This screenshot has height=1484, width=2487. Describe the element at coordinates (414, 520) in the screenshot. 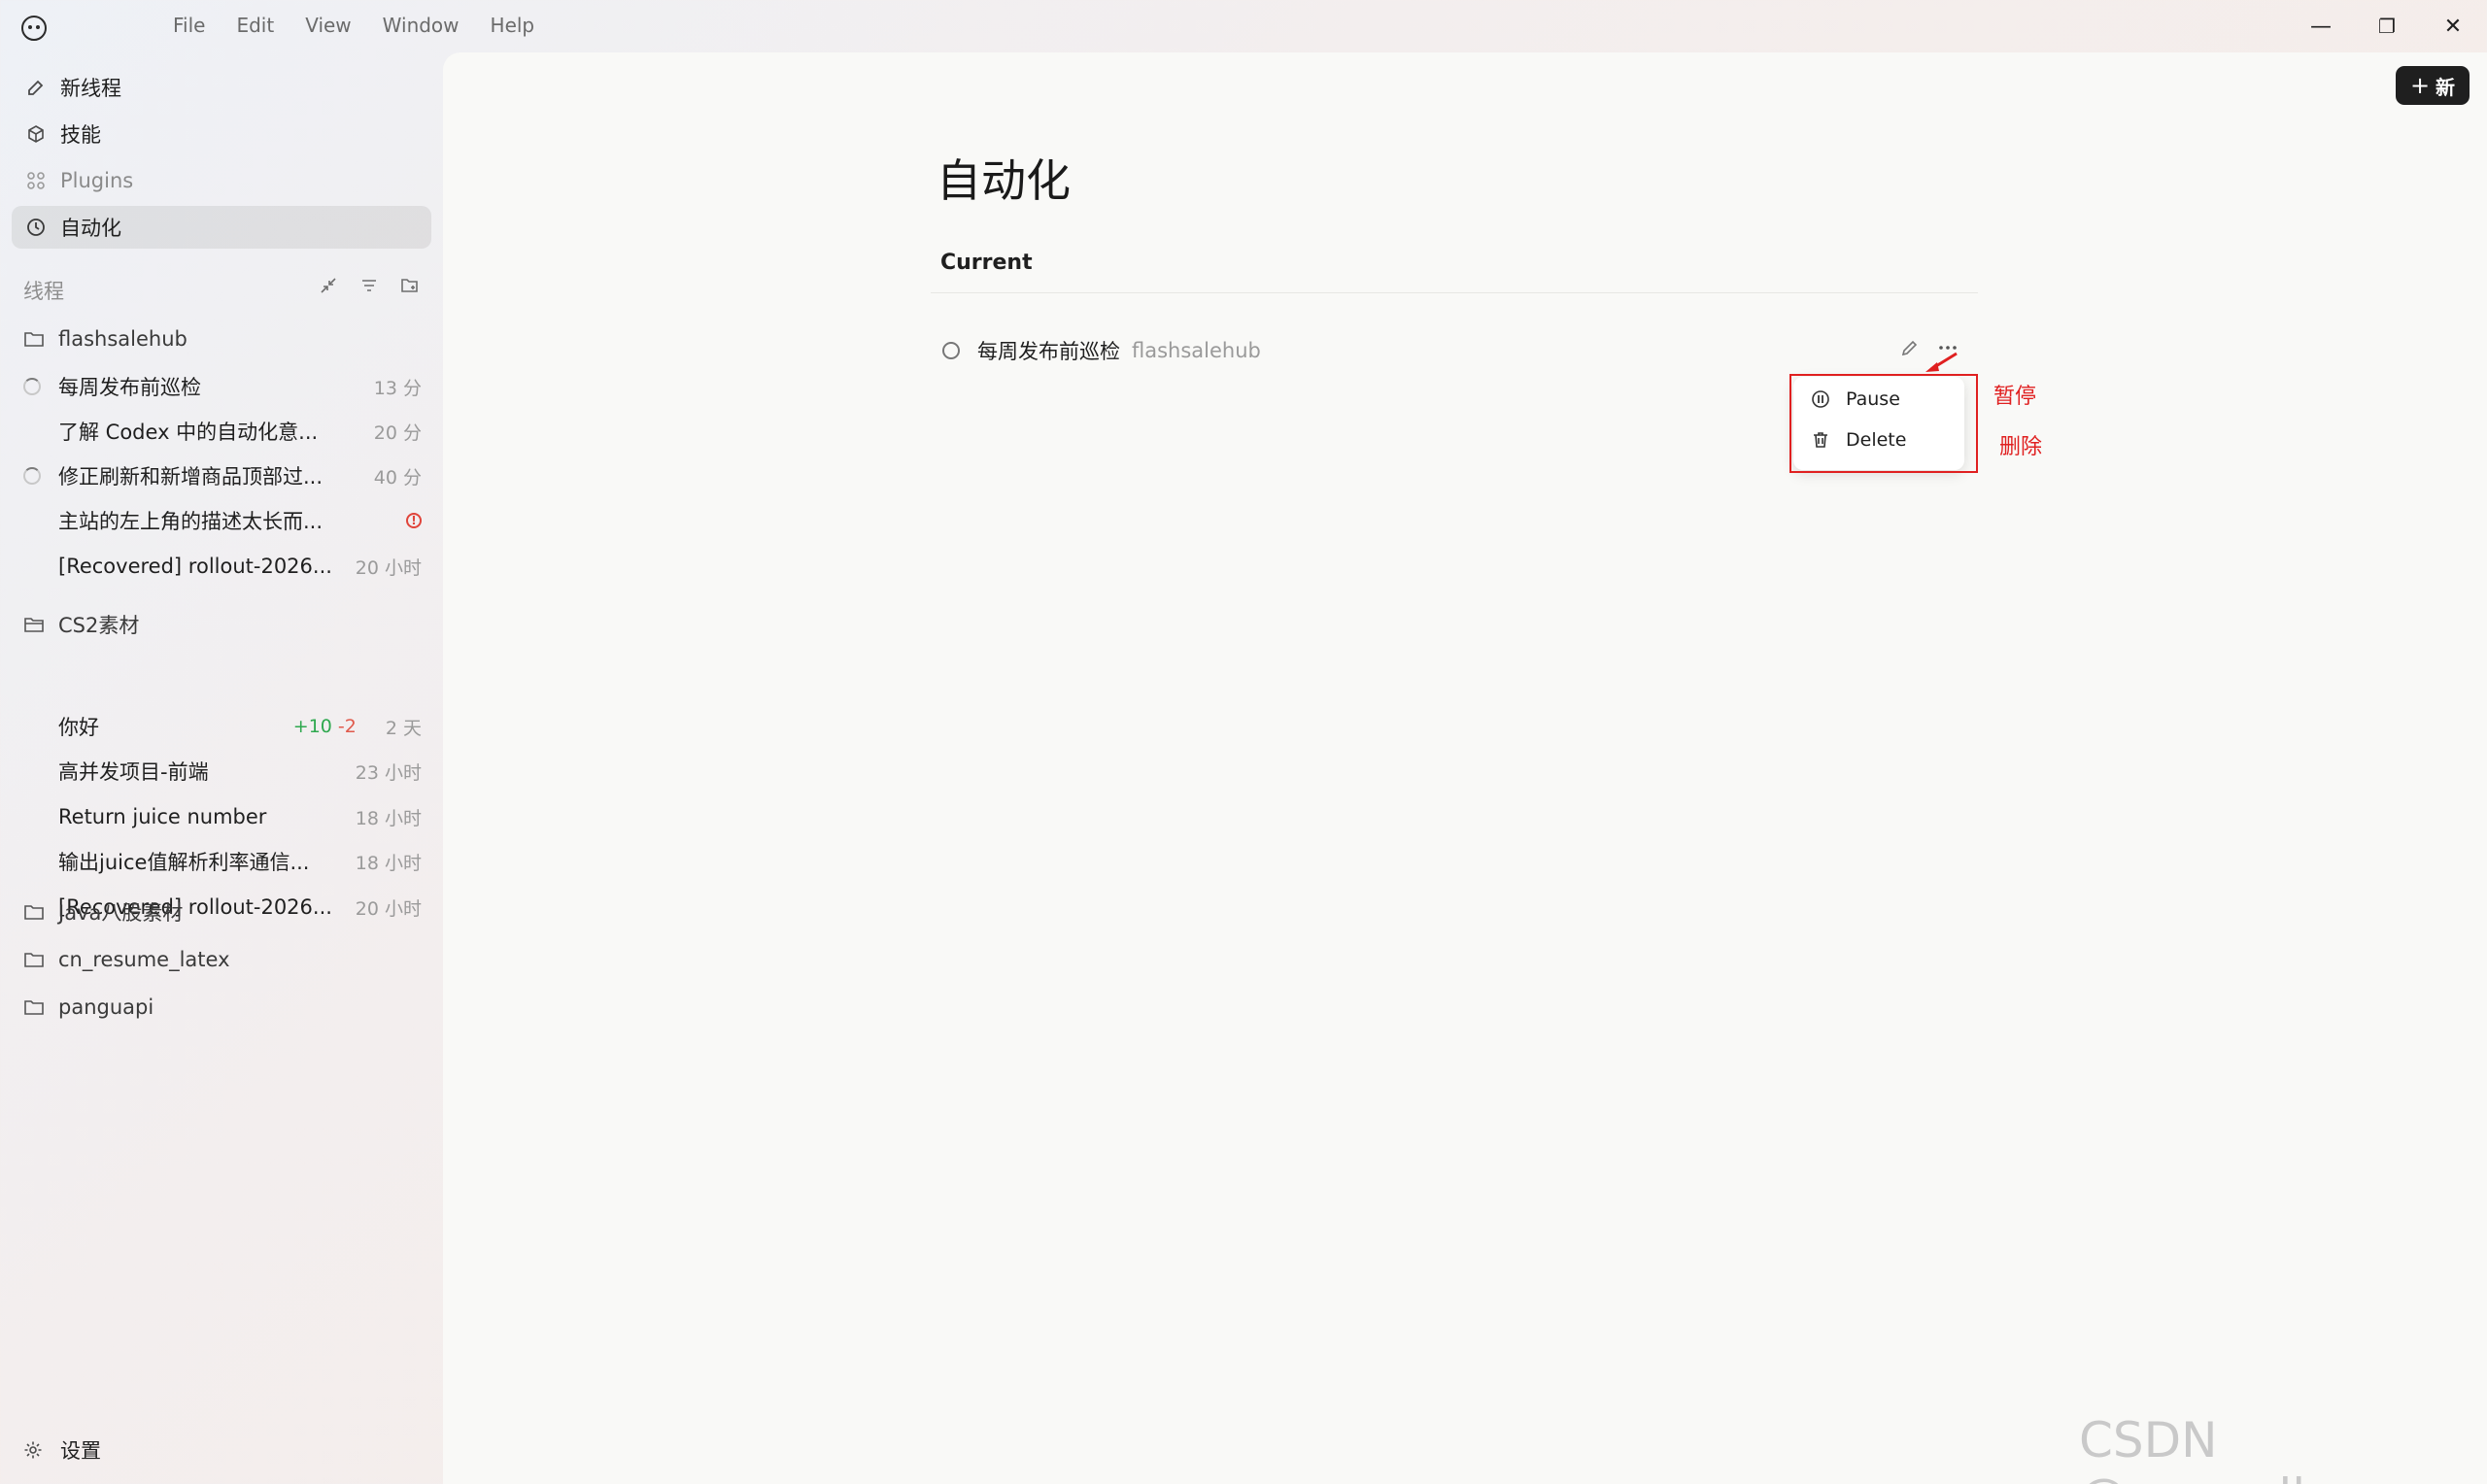

I see `error-icon: !` at that location.